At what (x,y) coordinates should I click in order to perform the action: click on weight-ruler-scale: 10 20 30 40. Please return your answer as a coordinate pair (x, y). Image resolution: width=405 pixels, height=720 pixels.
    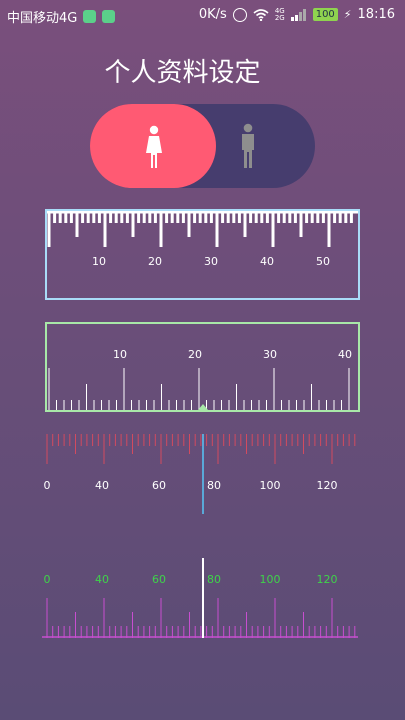
    Looking at the image, I should click on (200, 379).